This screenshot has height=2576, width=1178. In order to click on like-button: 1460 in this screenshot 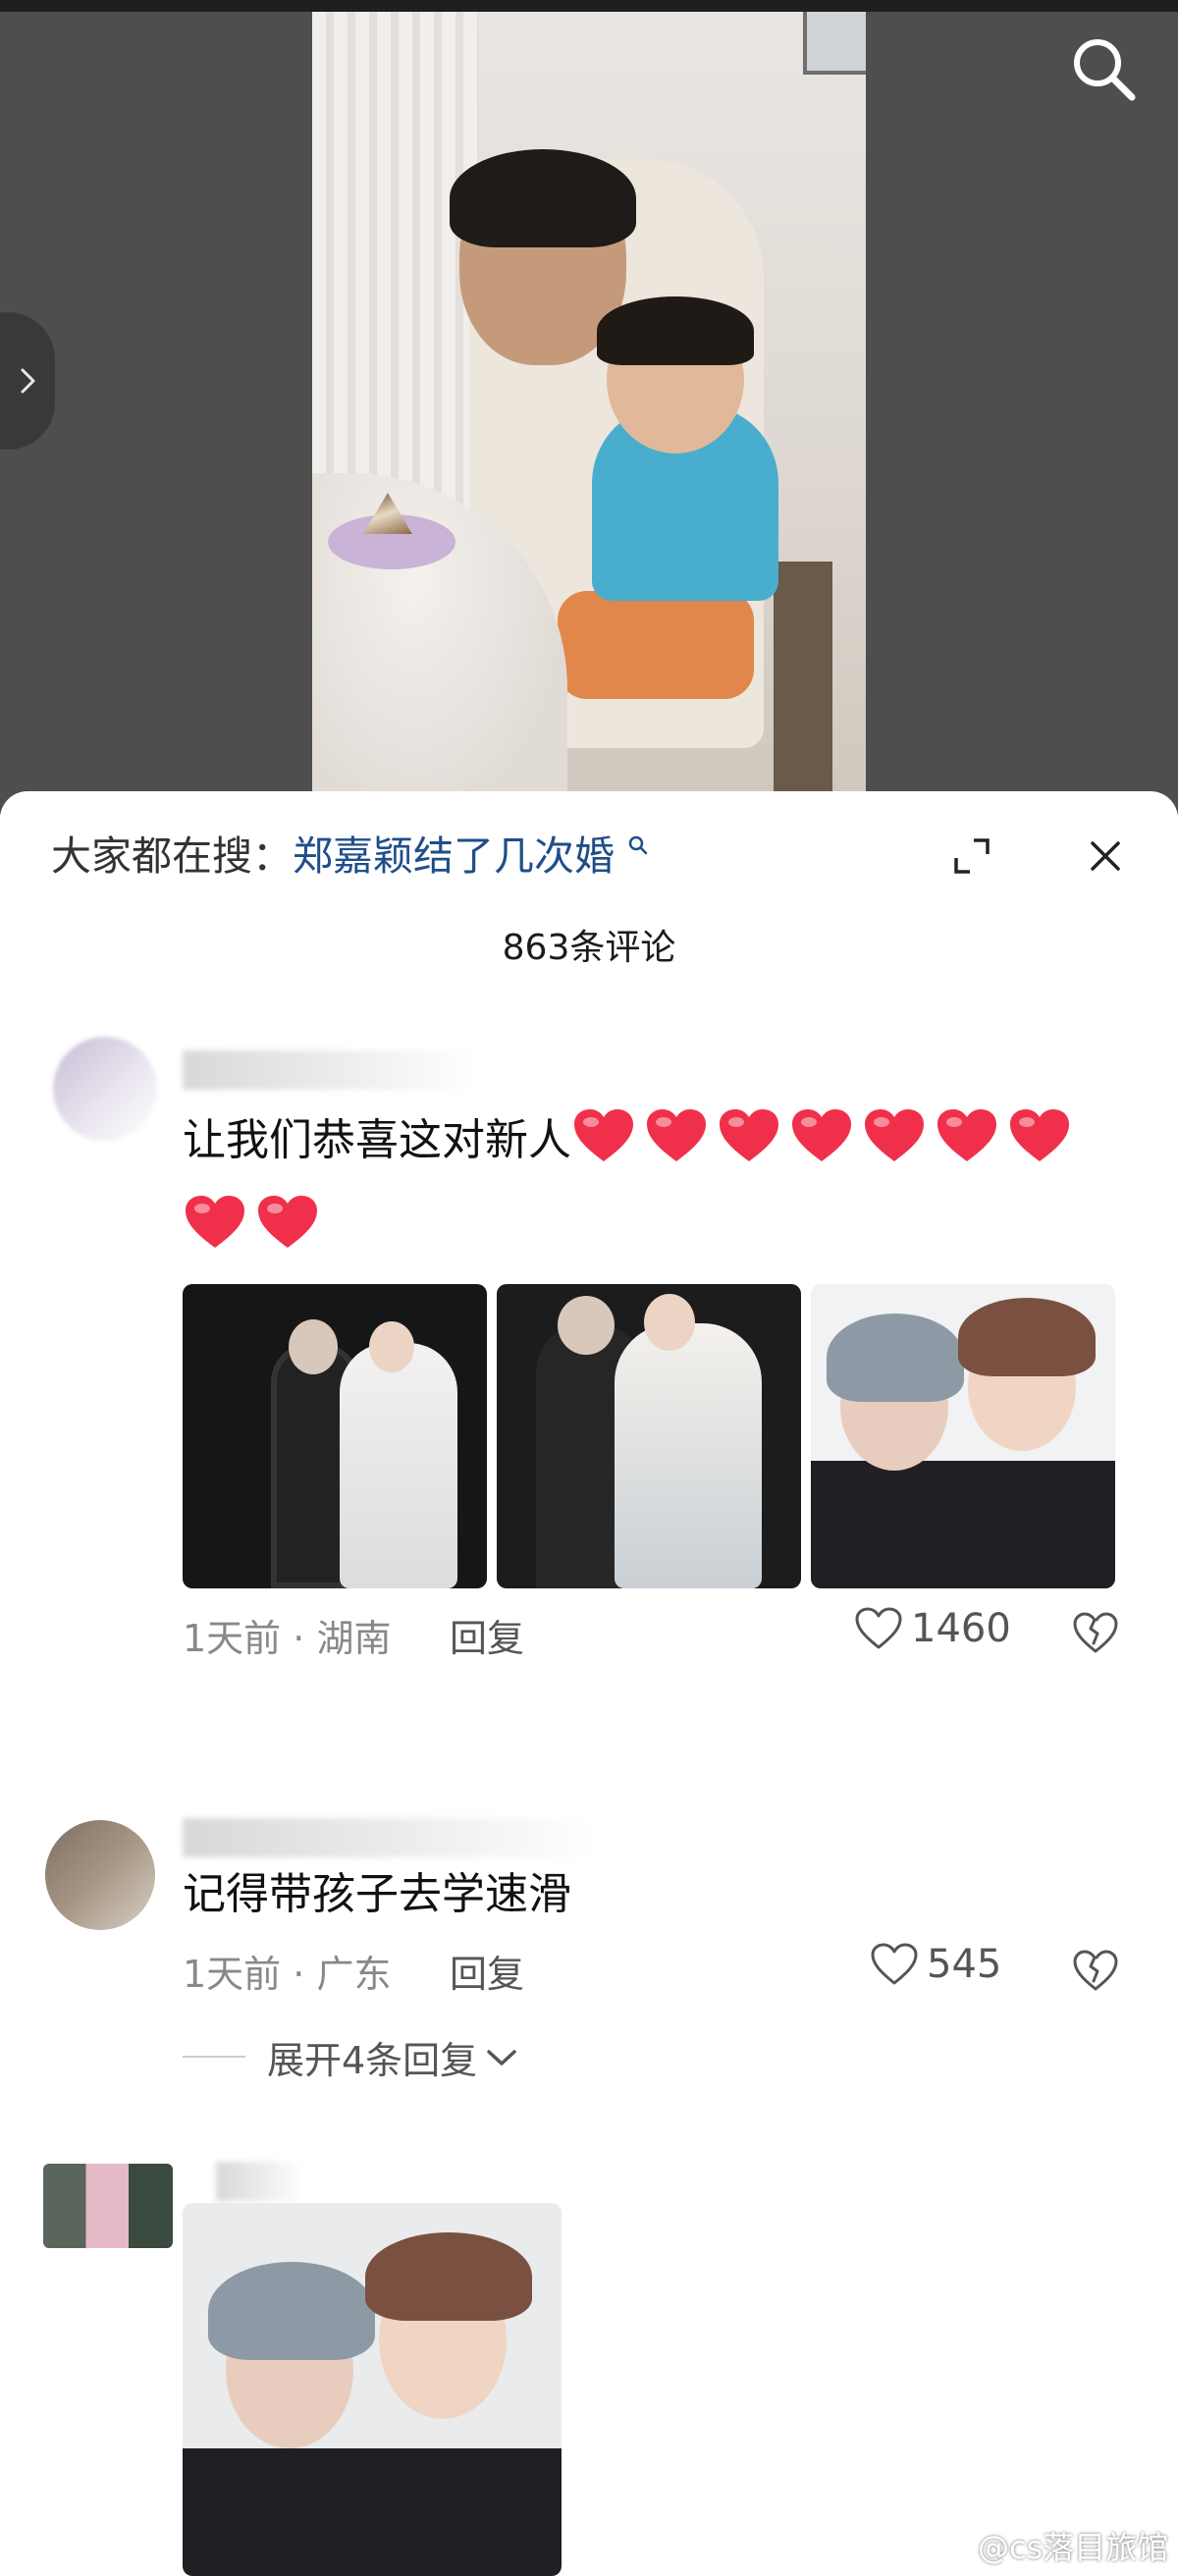, I will do `click(933, 1628)`.